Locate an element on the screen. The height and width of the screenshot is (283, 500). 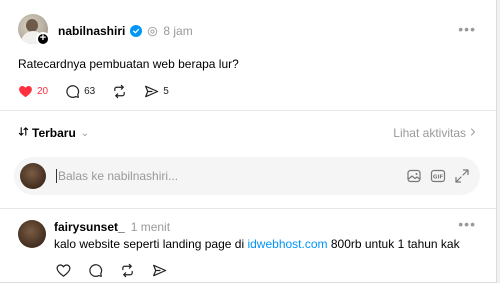
repost-button is located at coordinates (119, 91).